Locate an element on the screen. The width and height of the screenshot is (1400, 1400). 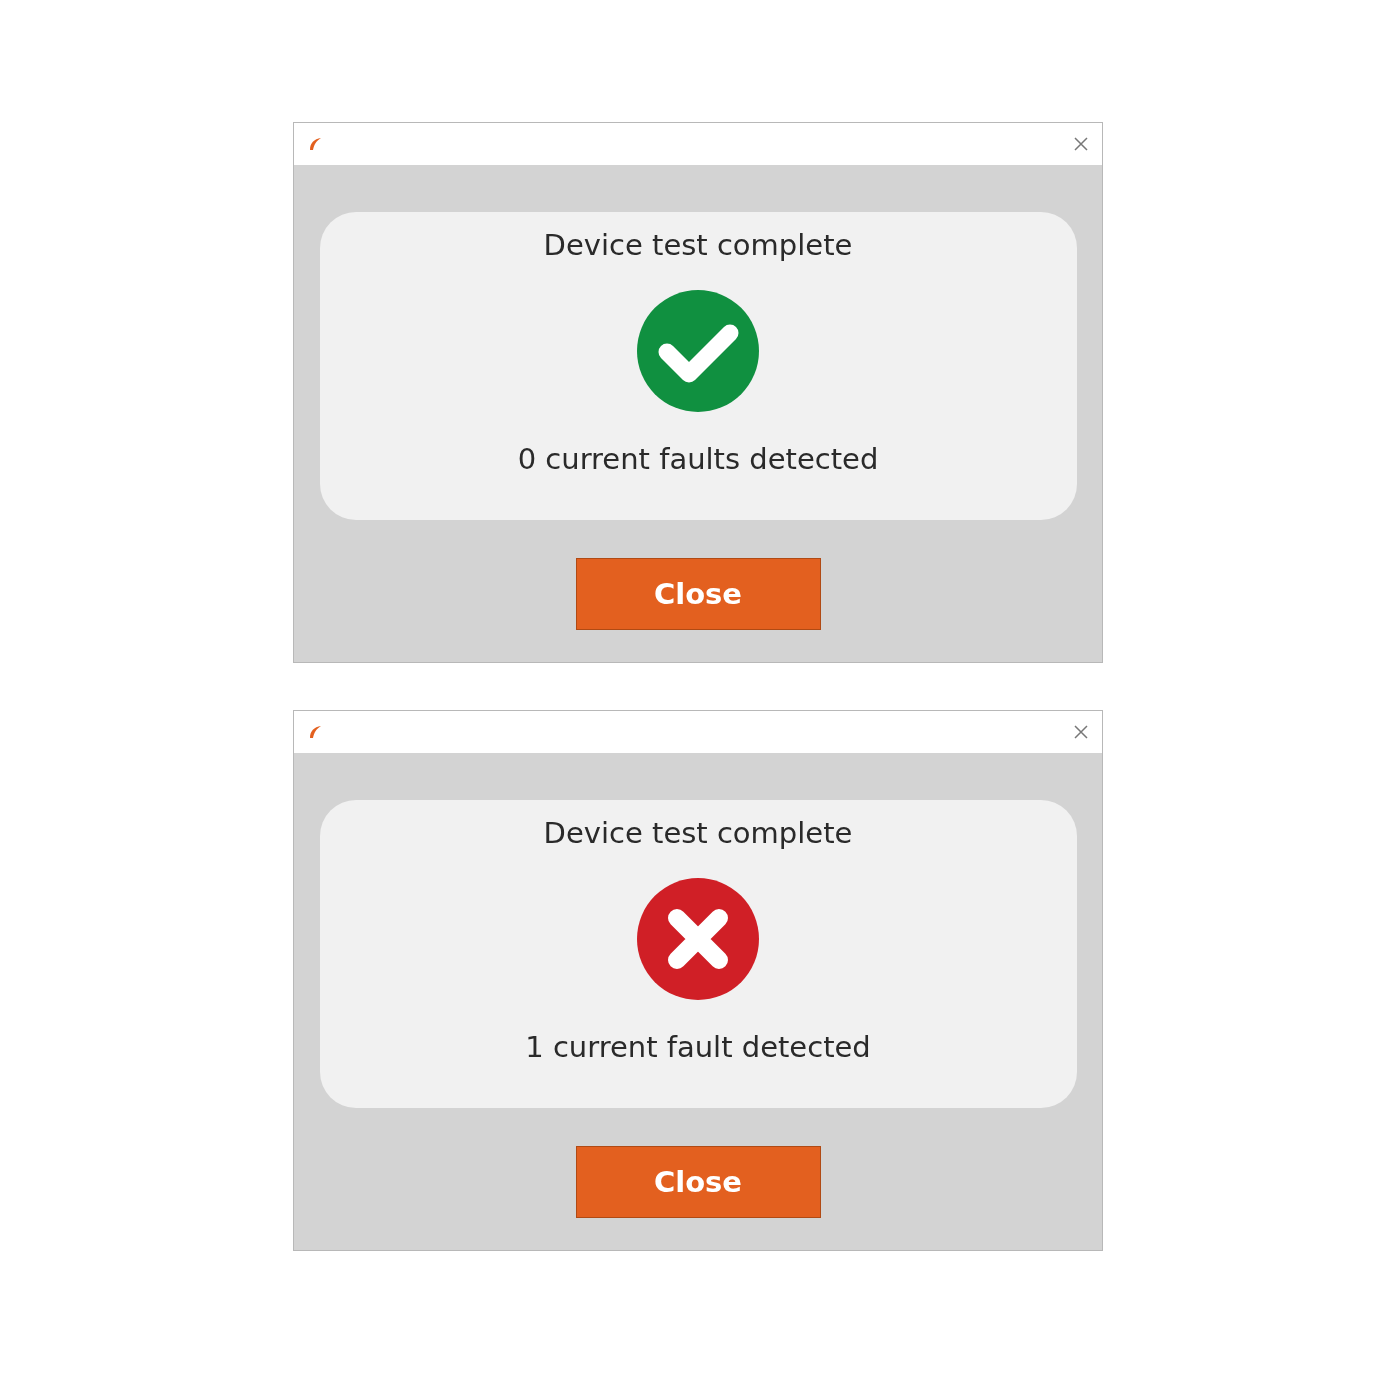
result-message: 0 current faults detected is located at coordinates (698, 459).